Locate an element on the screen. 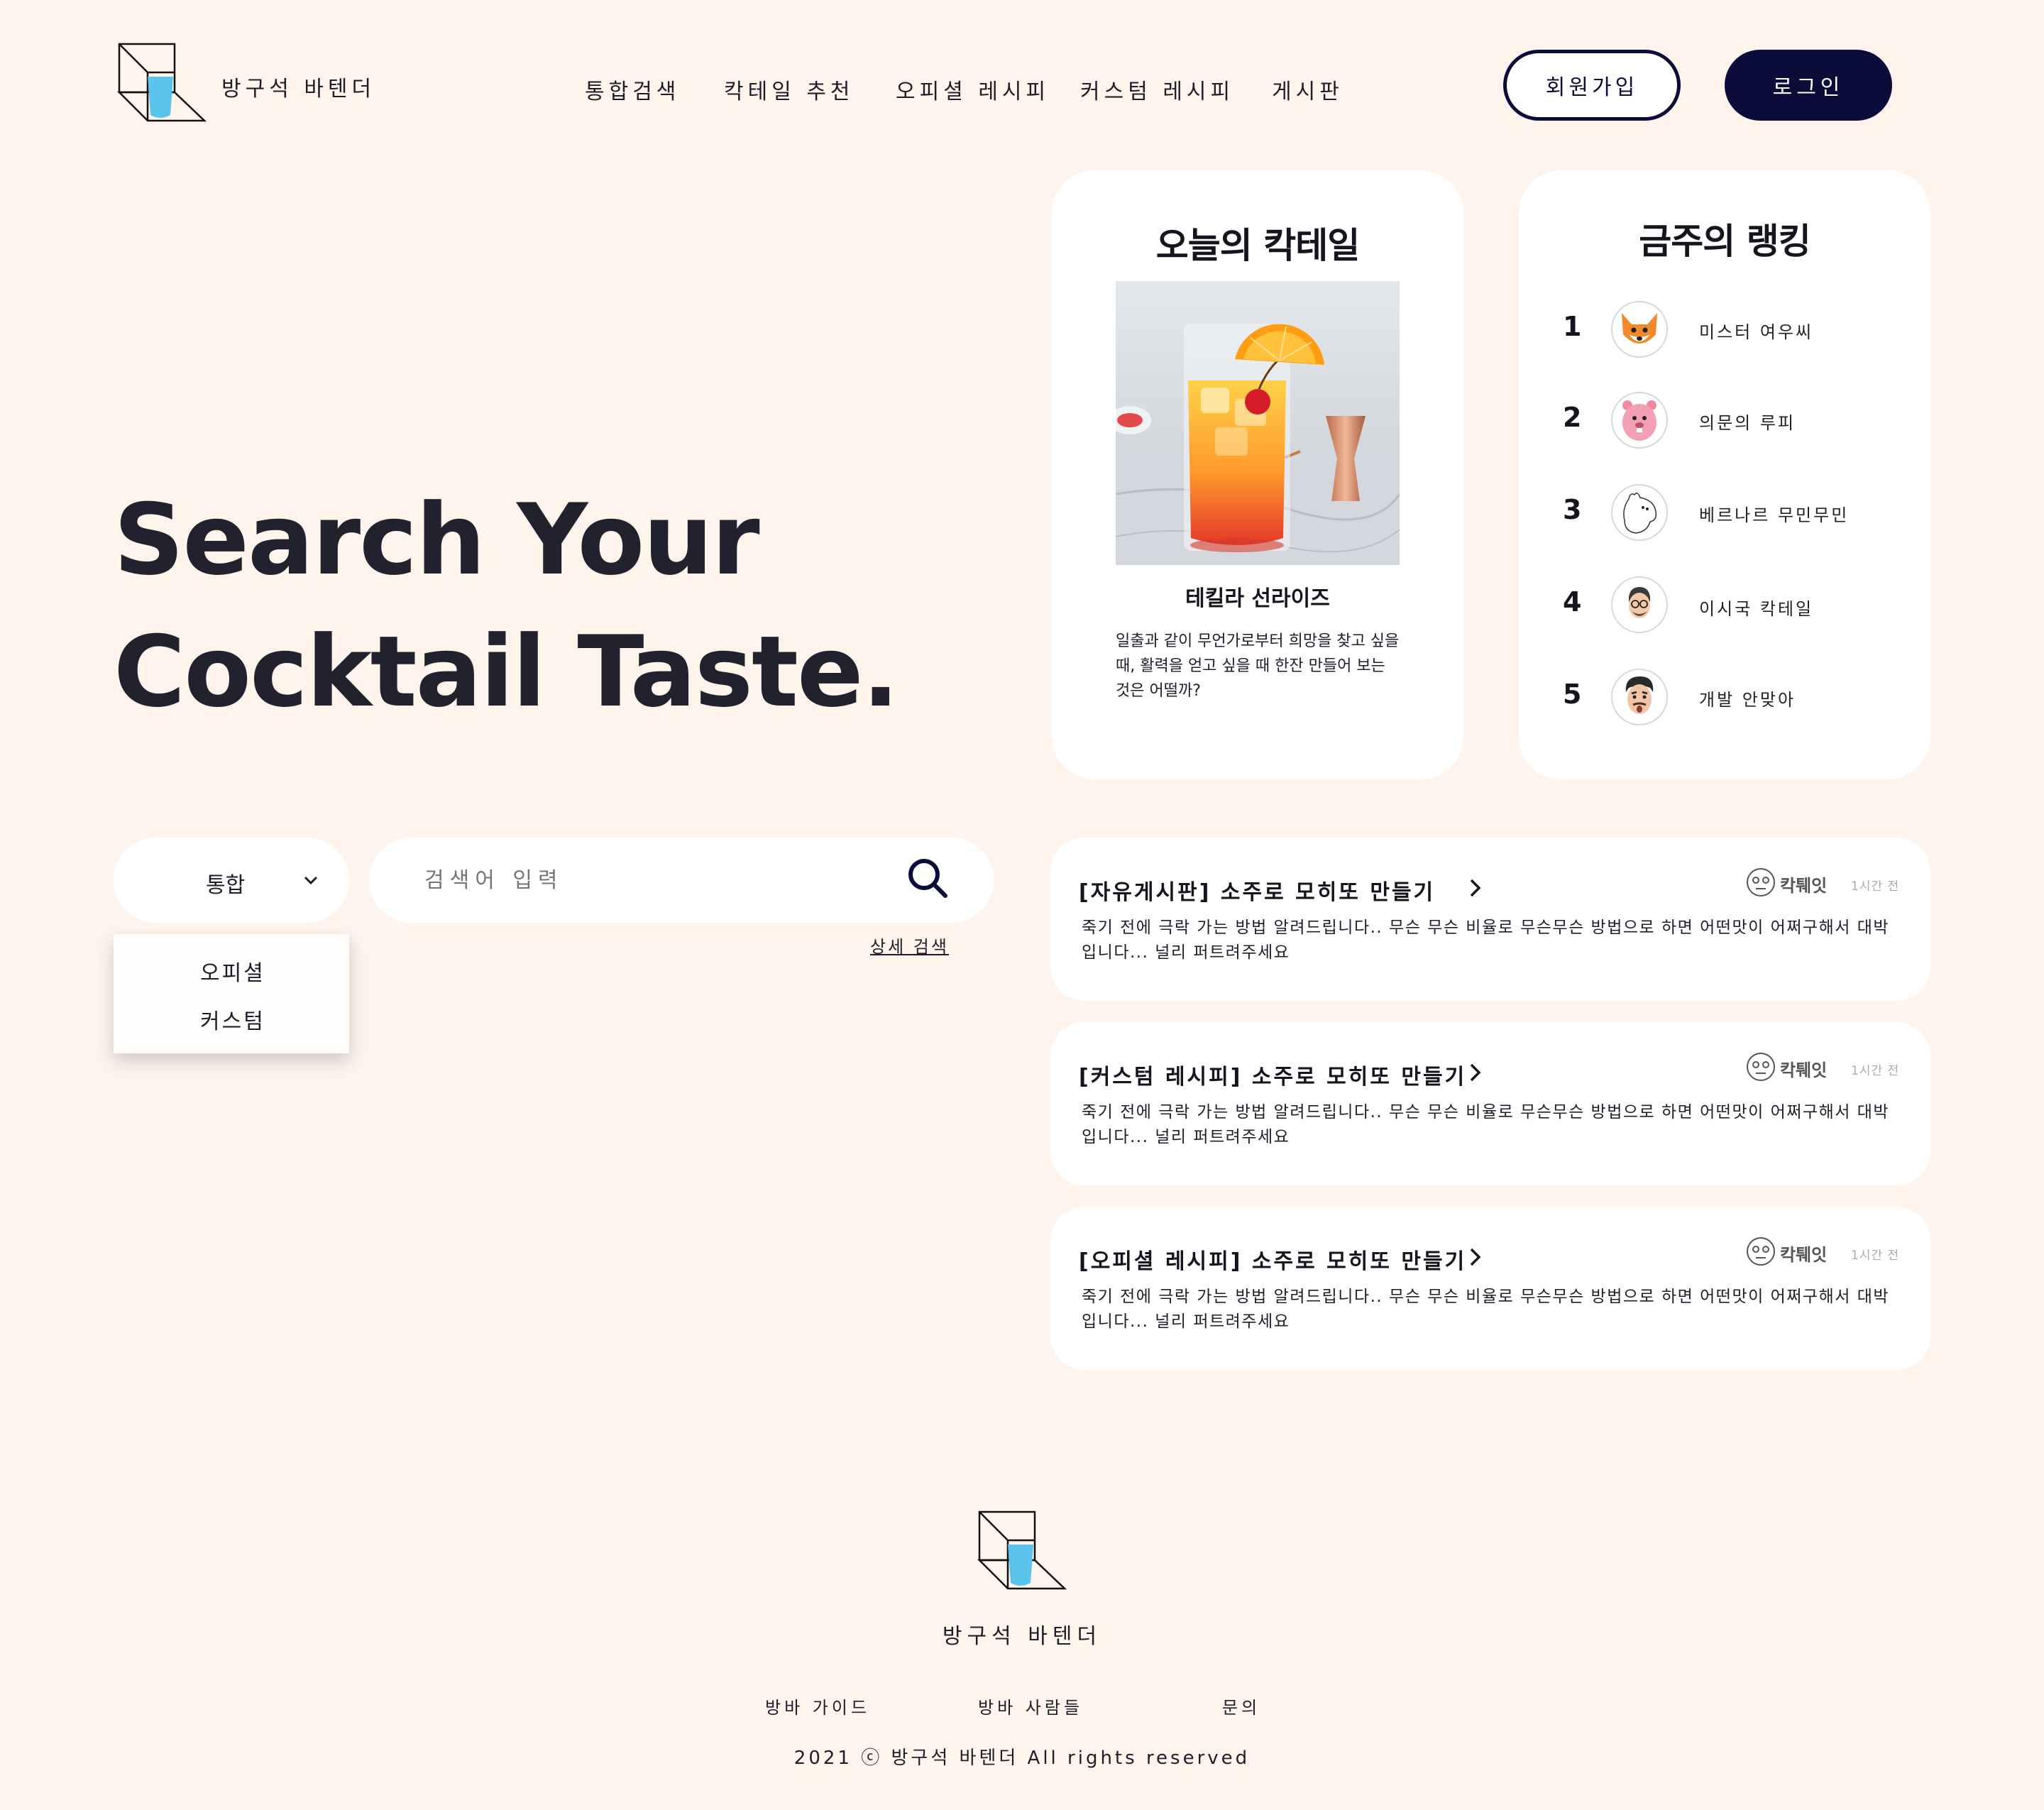 The image size is (2044, 1810). nav-integrated-search: 통합검색 is located at coordinates (632, 90).